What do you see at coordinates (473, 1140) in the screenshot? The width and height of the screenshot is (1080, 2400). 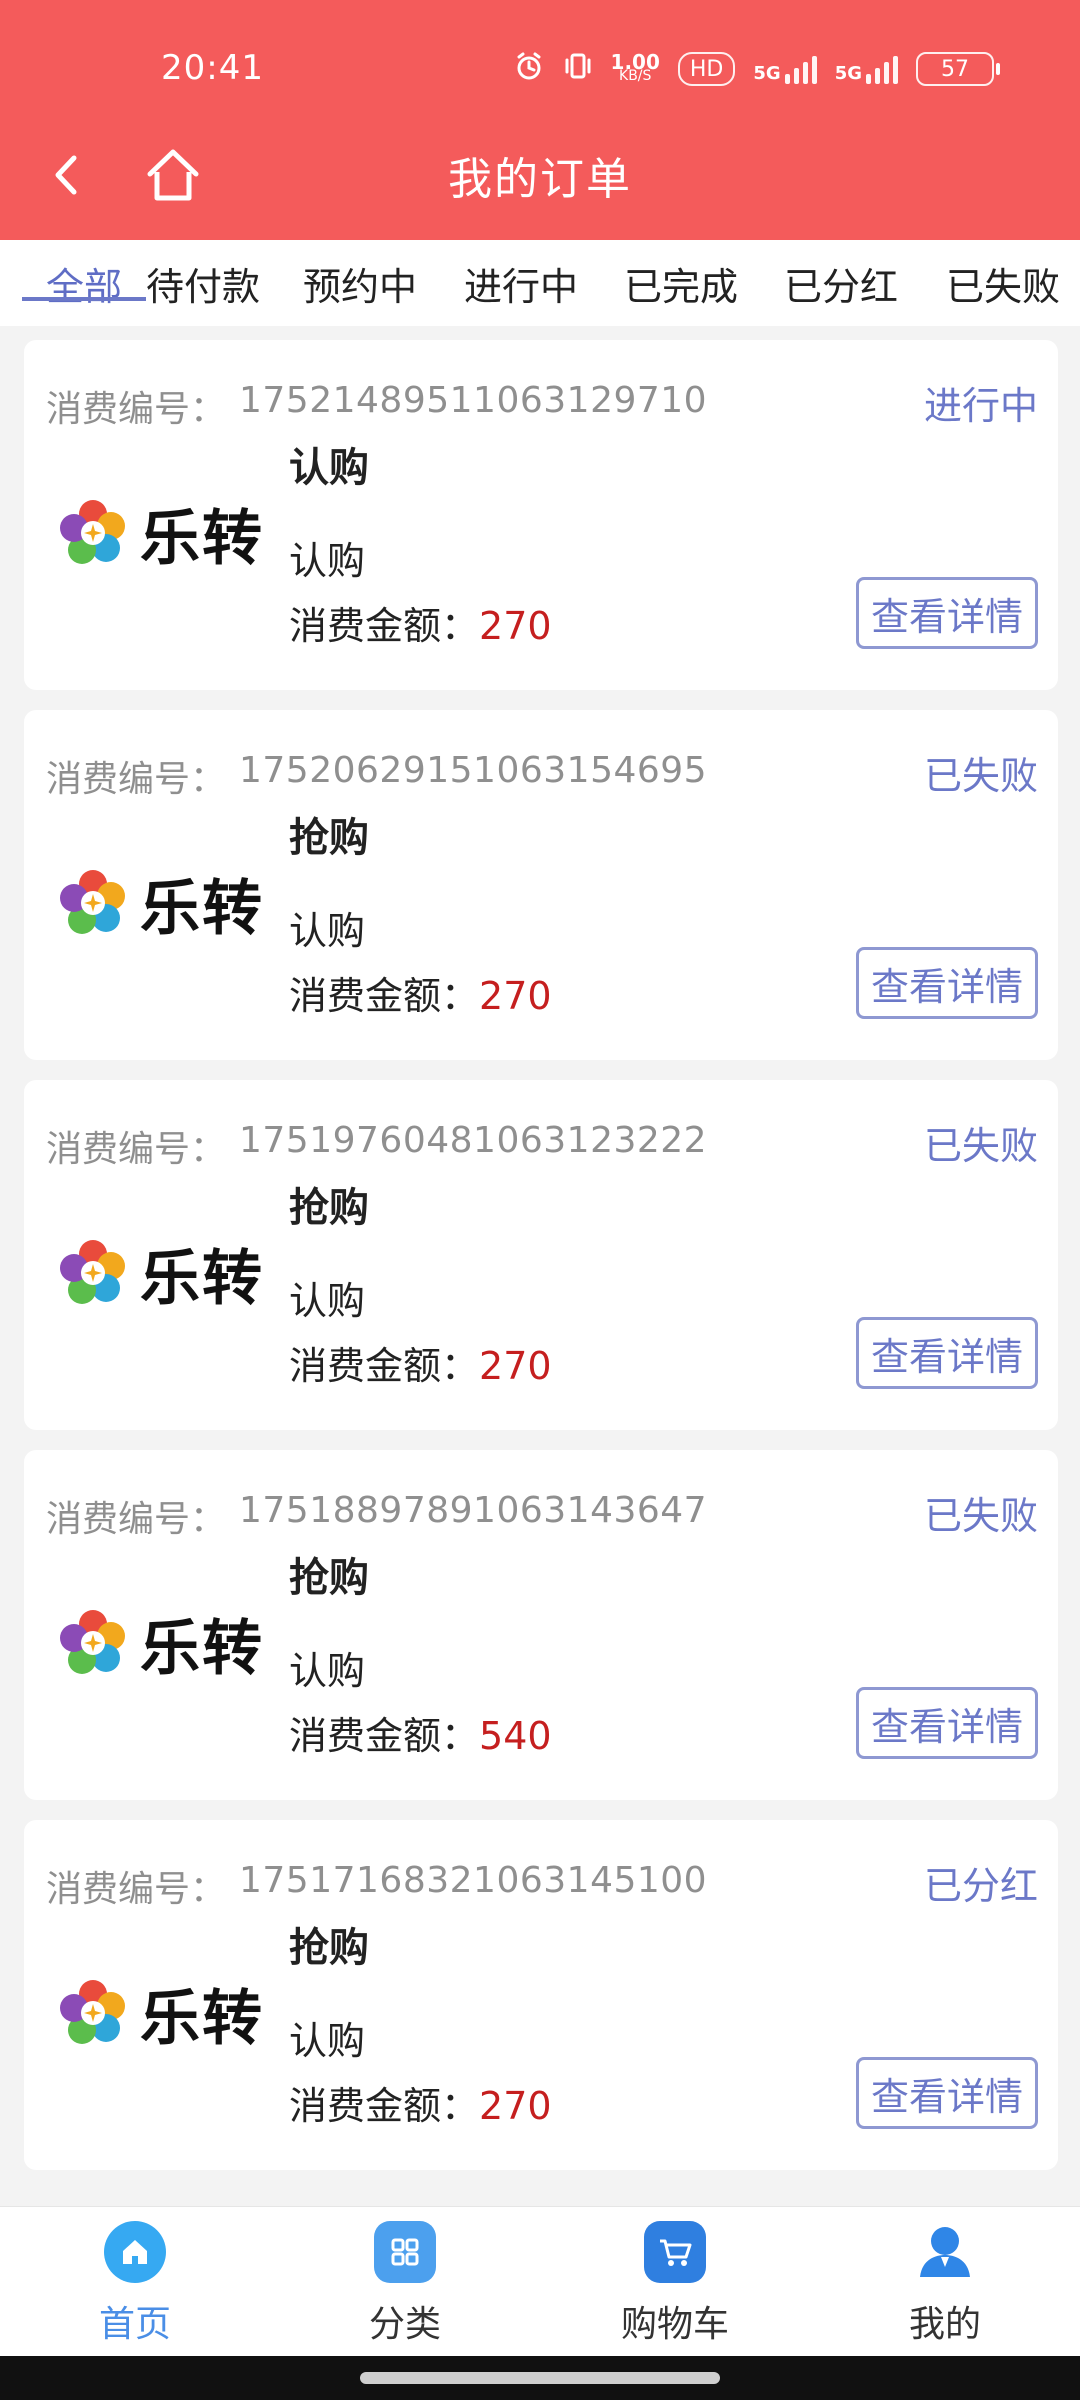 I see `order-number: 17519760481063123222` at bounding box center [473, 1140].